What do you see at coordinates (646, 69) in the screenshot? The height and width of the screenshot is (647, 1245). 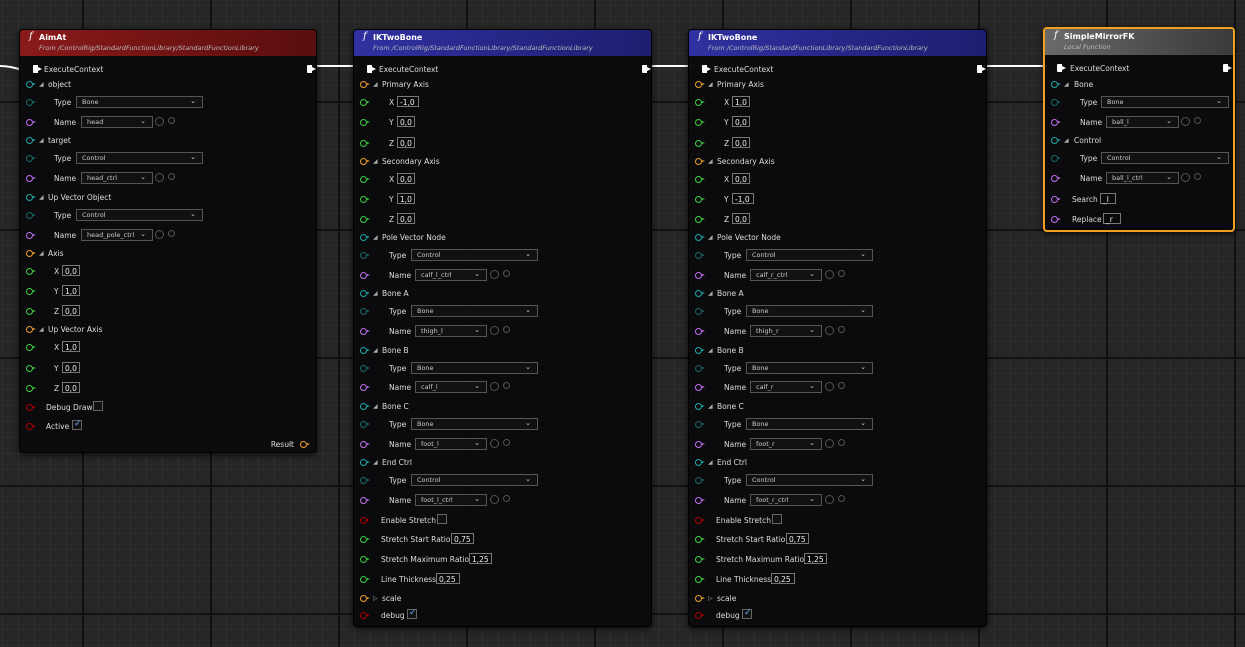 I see `exec-out-pin` at bounding box center [646, 69].